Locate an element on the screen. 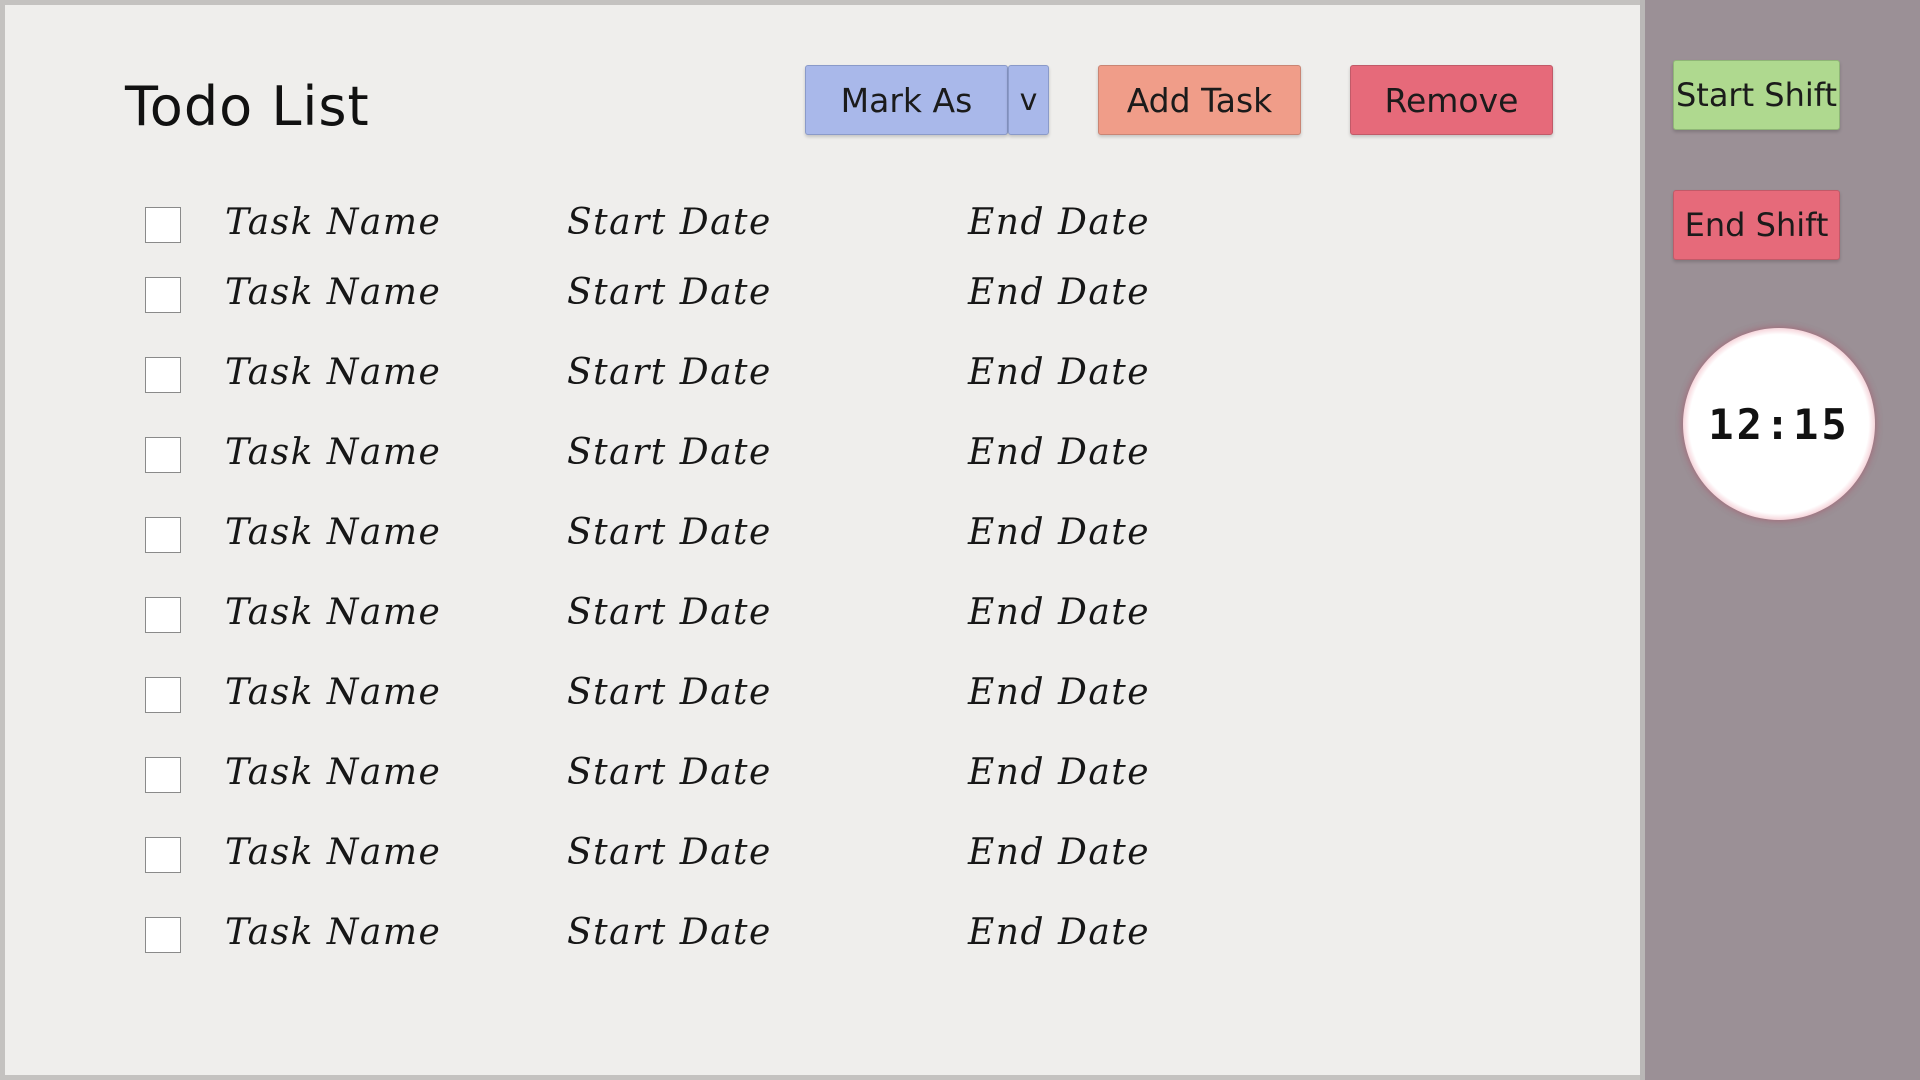 The image size is (1920, 1080). mark-as-button: Mark As is located at coordinates (906, 100).